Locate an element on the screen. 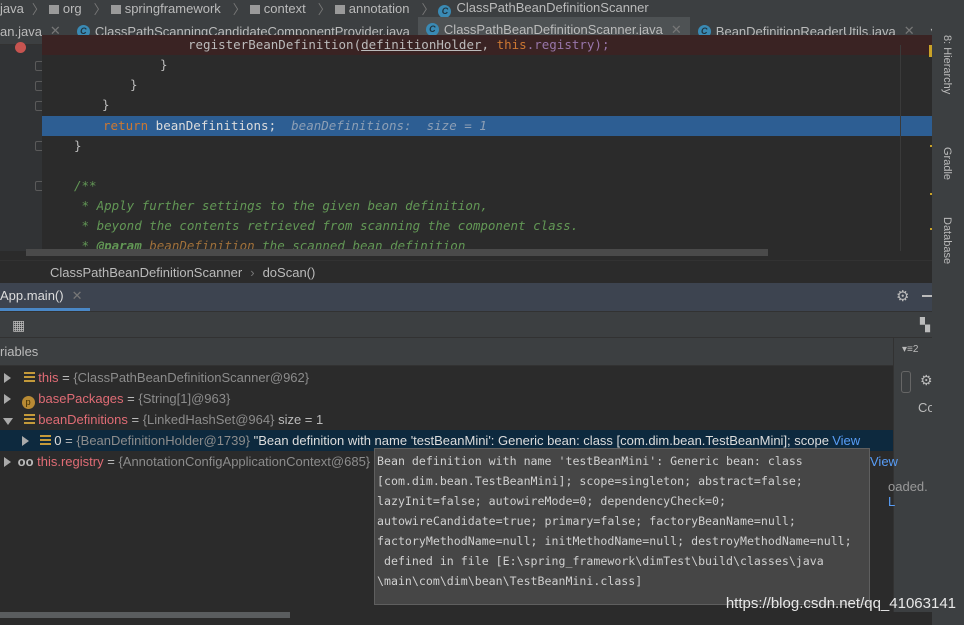  search-field is located at coordinates (906, 382).